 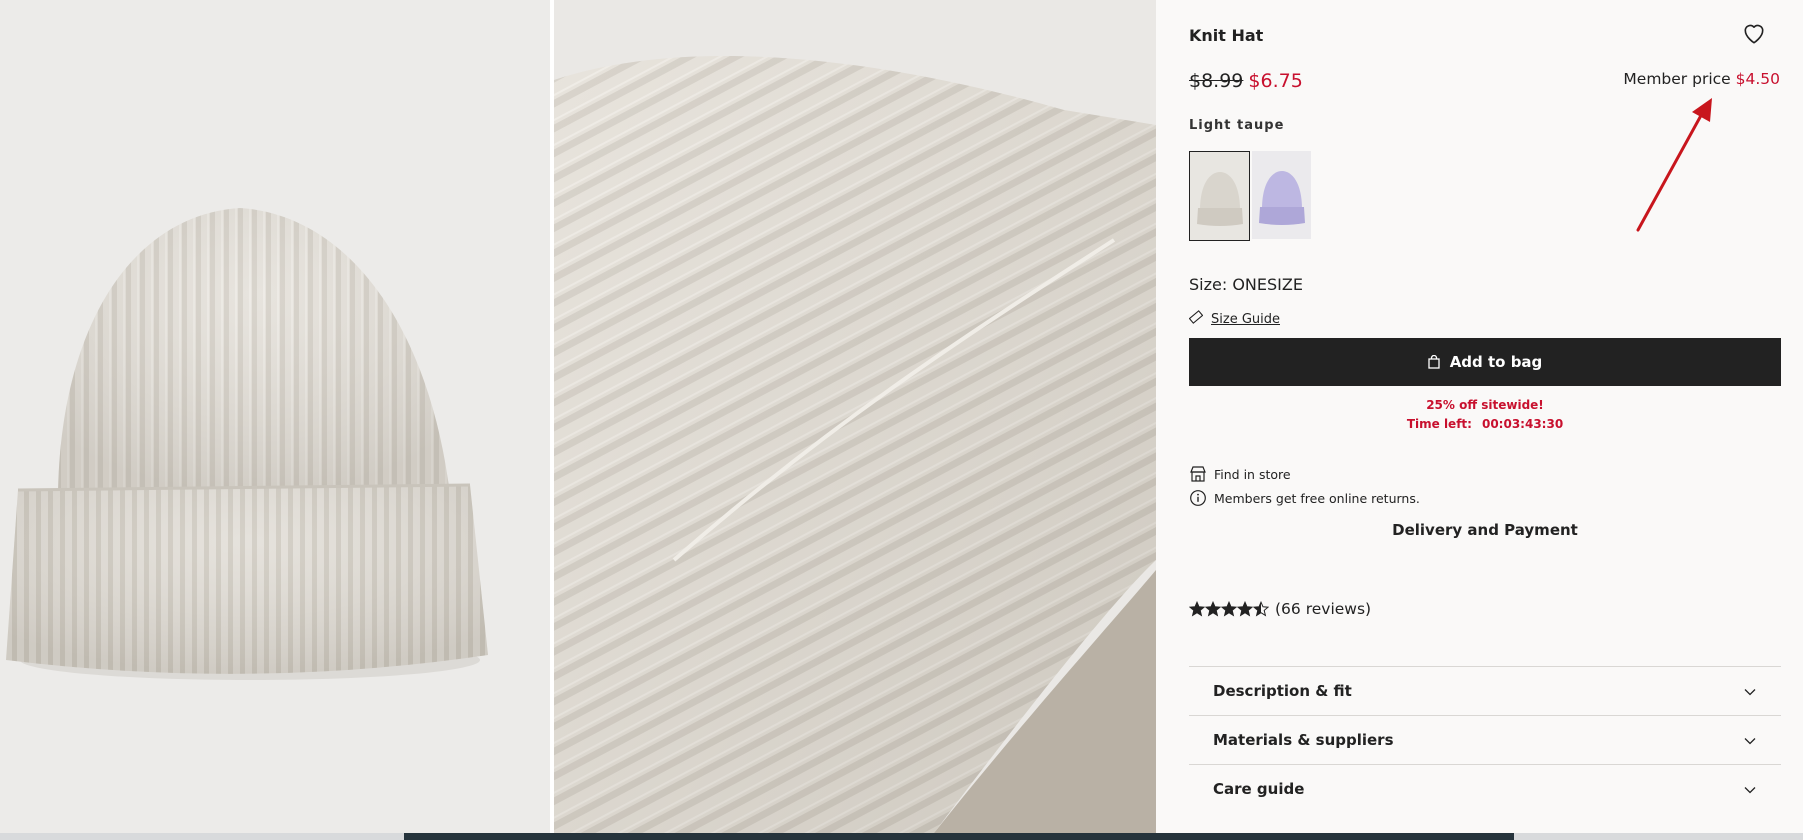 I want to click on member-price-value: $4.50, so click(x=1757, y=79).